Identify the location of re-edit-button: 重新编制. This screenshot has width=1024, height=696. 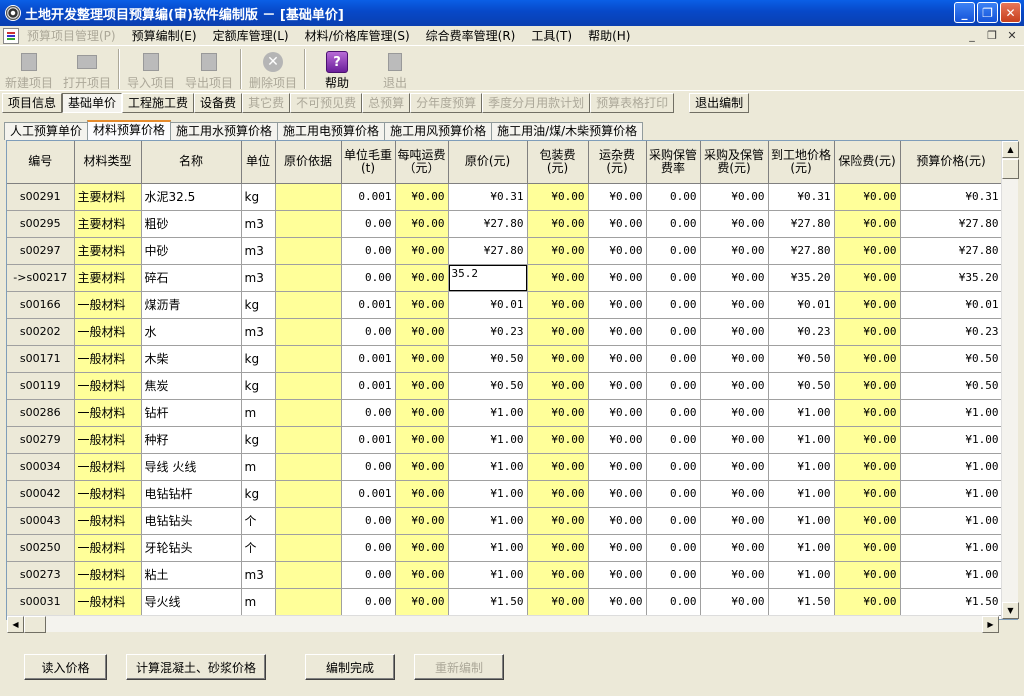
(459, 667).